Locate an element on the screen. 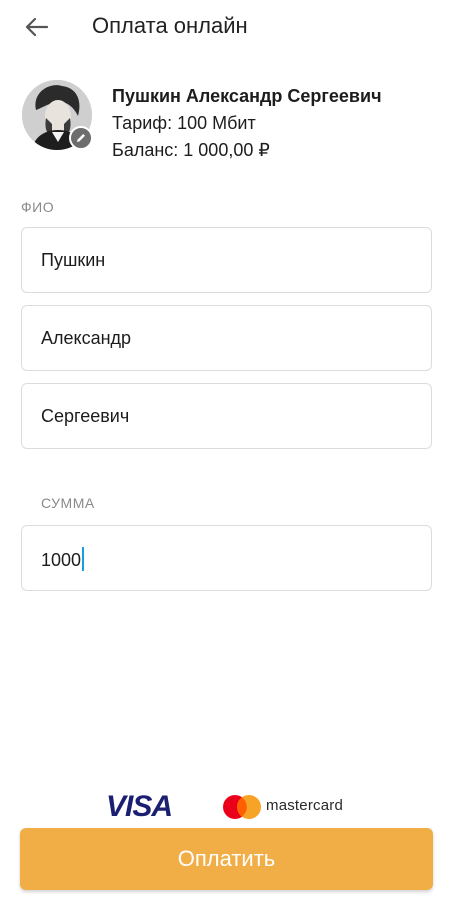 The width and height of the screenshot is (452, 900). payment-logos: VISA mastercard is located at coordinates (226, 808).